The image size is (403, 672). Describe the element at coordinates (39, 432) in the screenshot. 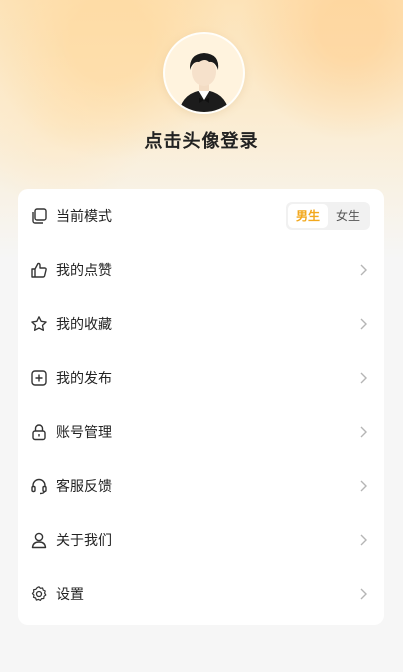

I see `lock-icon` at that location.